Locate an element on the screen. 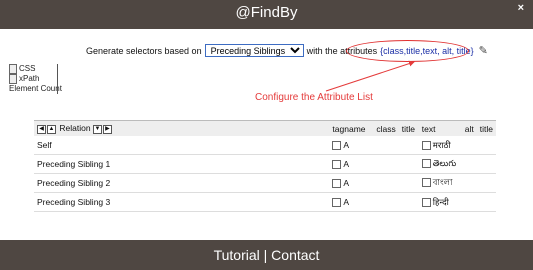 The image size is (533, 270). table-row: Preceding Sibling 1 A తెలుగు is located at coordinates (265, 164).